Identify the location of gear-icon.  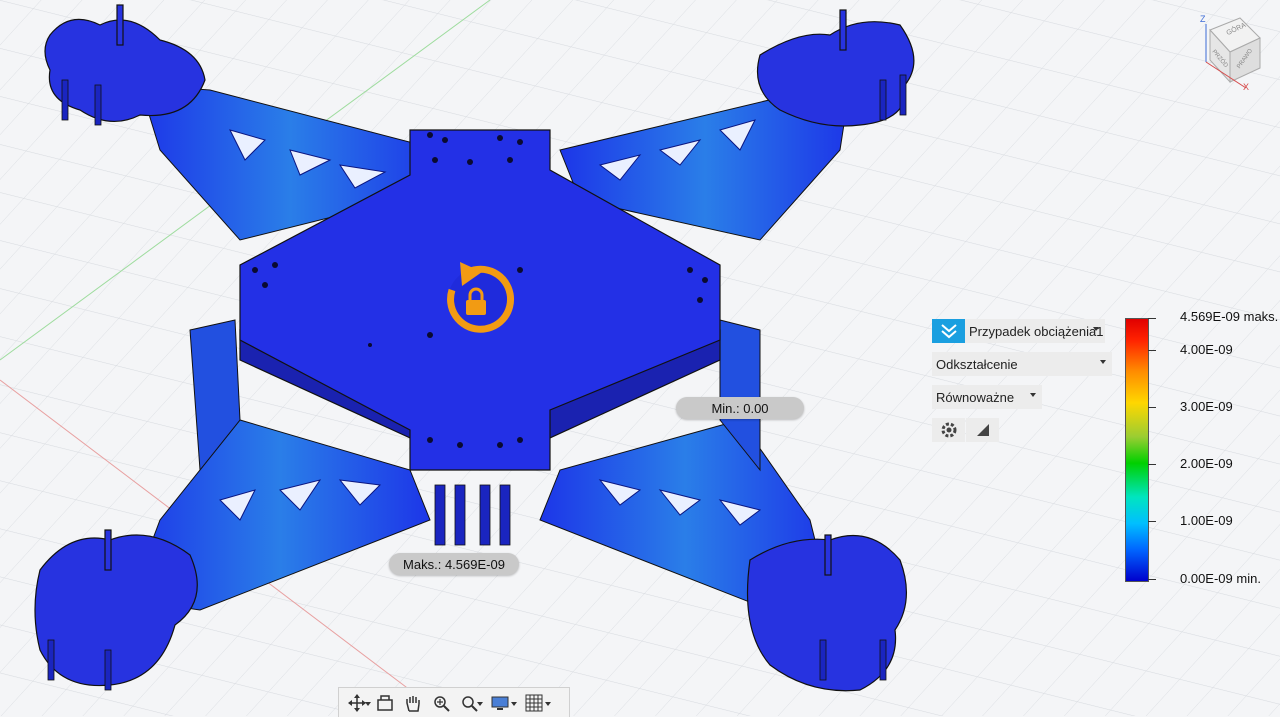
(948, 430).